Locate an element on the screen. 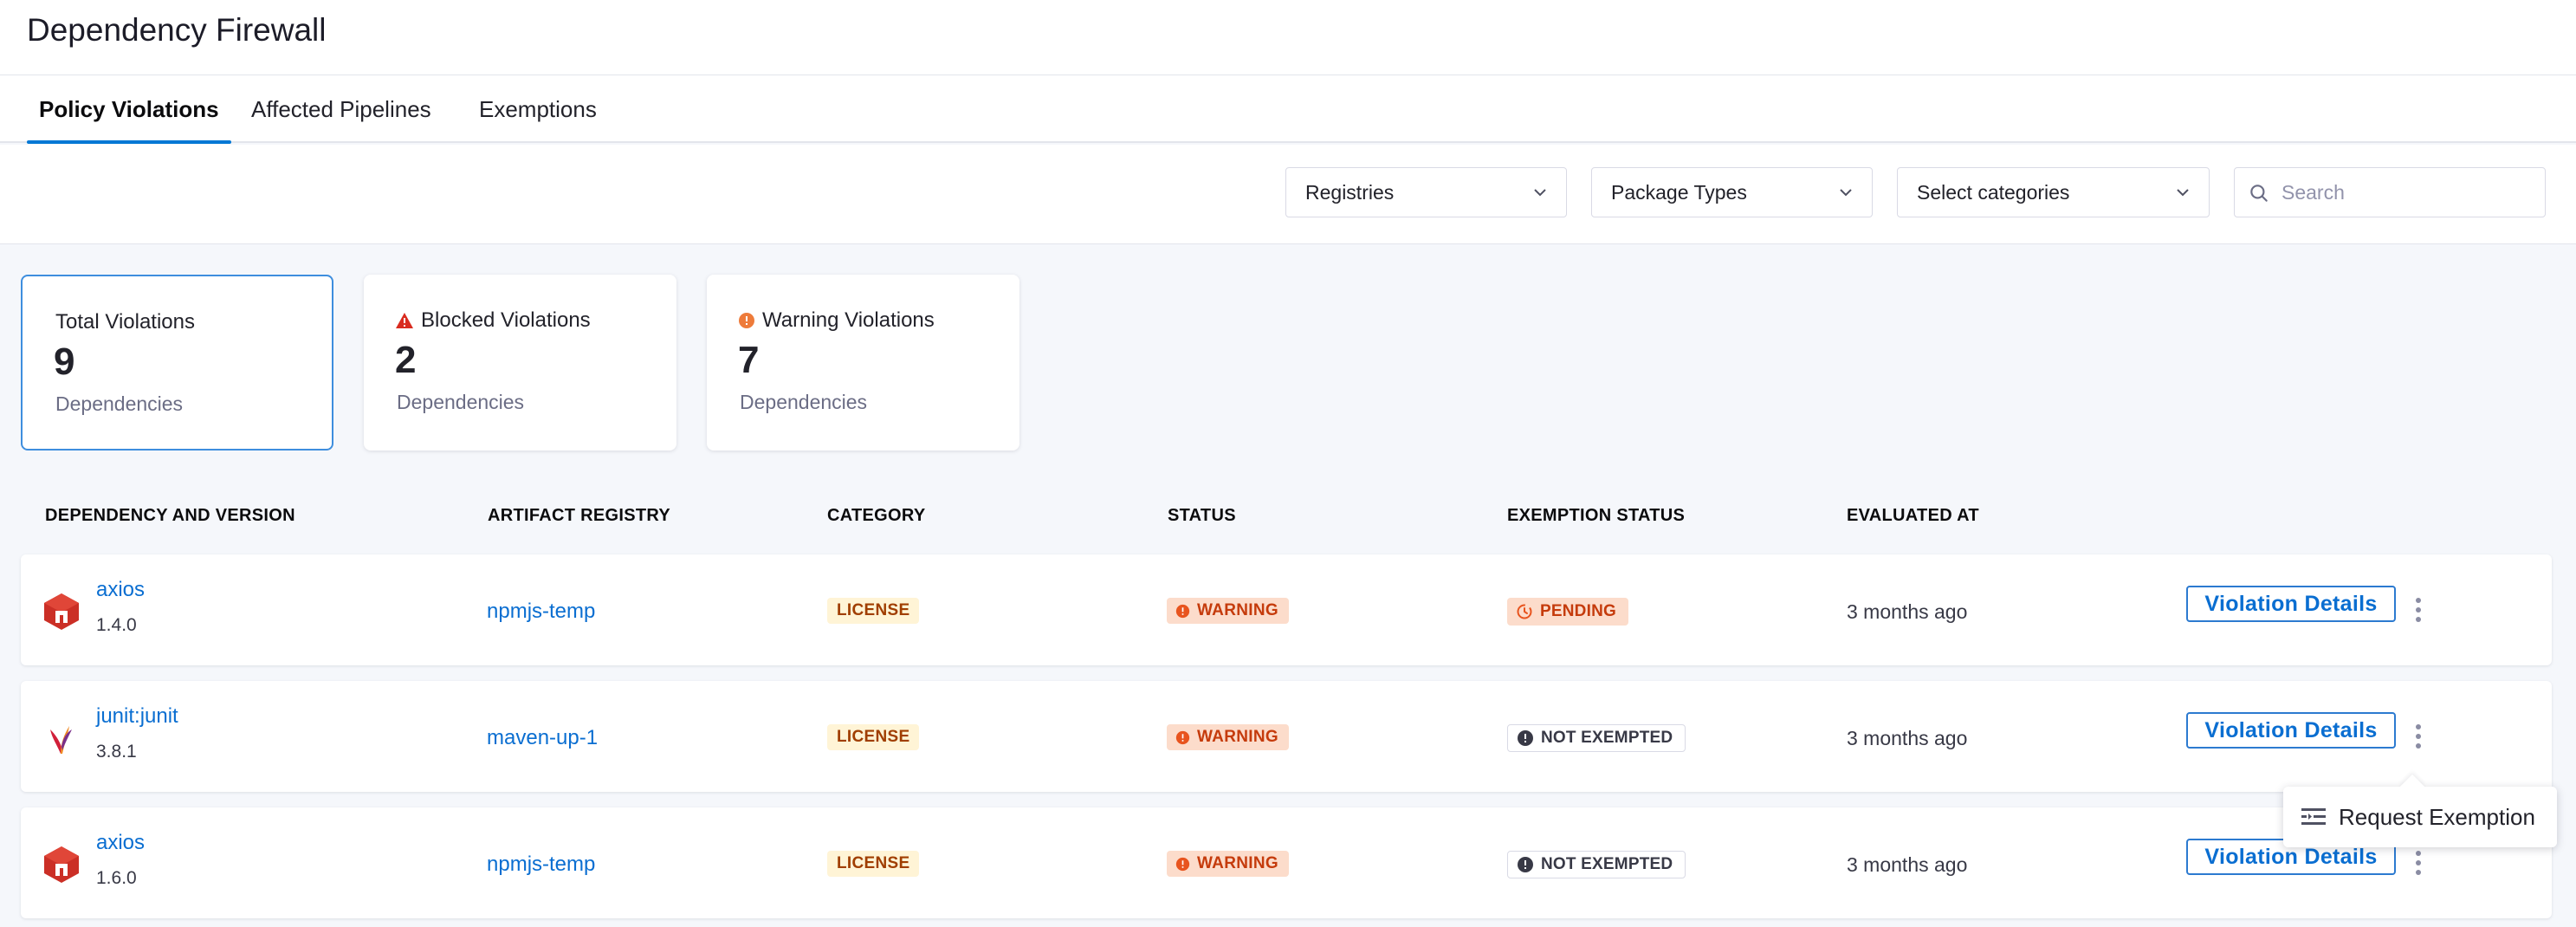 The image size is (2576, 927). total-violations-card: Total Violations 9 Dependencies is located at coordinates (177, 363).